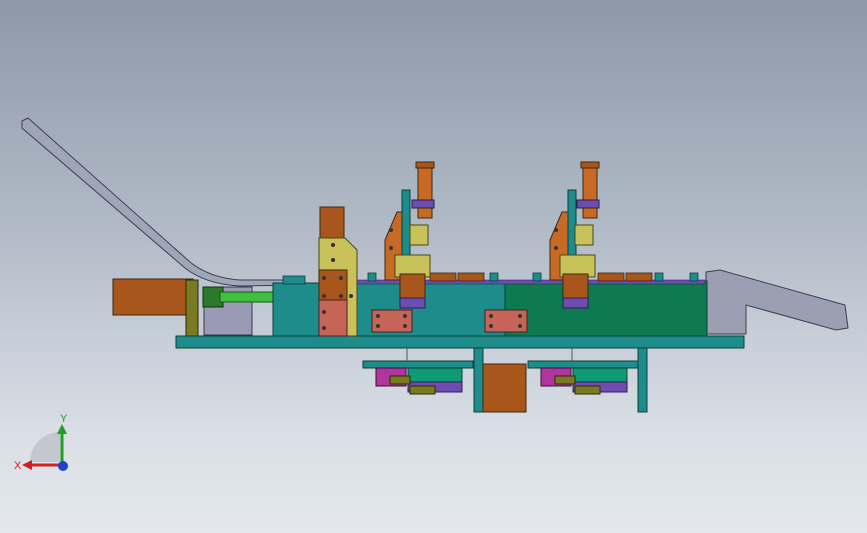 This screenshot has height=533, width=867. What do you see at coordinates (161, 202) in the screenshot?
I see `feed-rail` at bounding box center [161, 202].